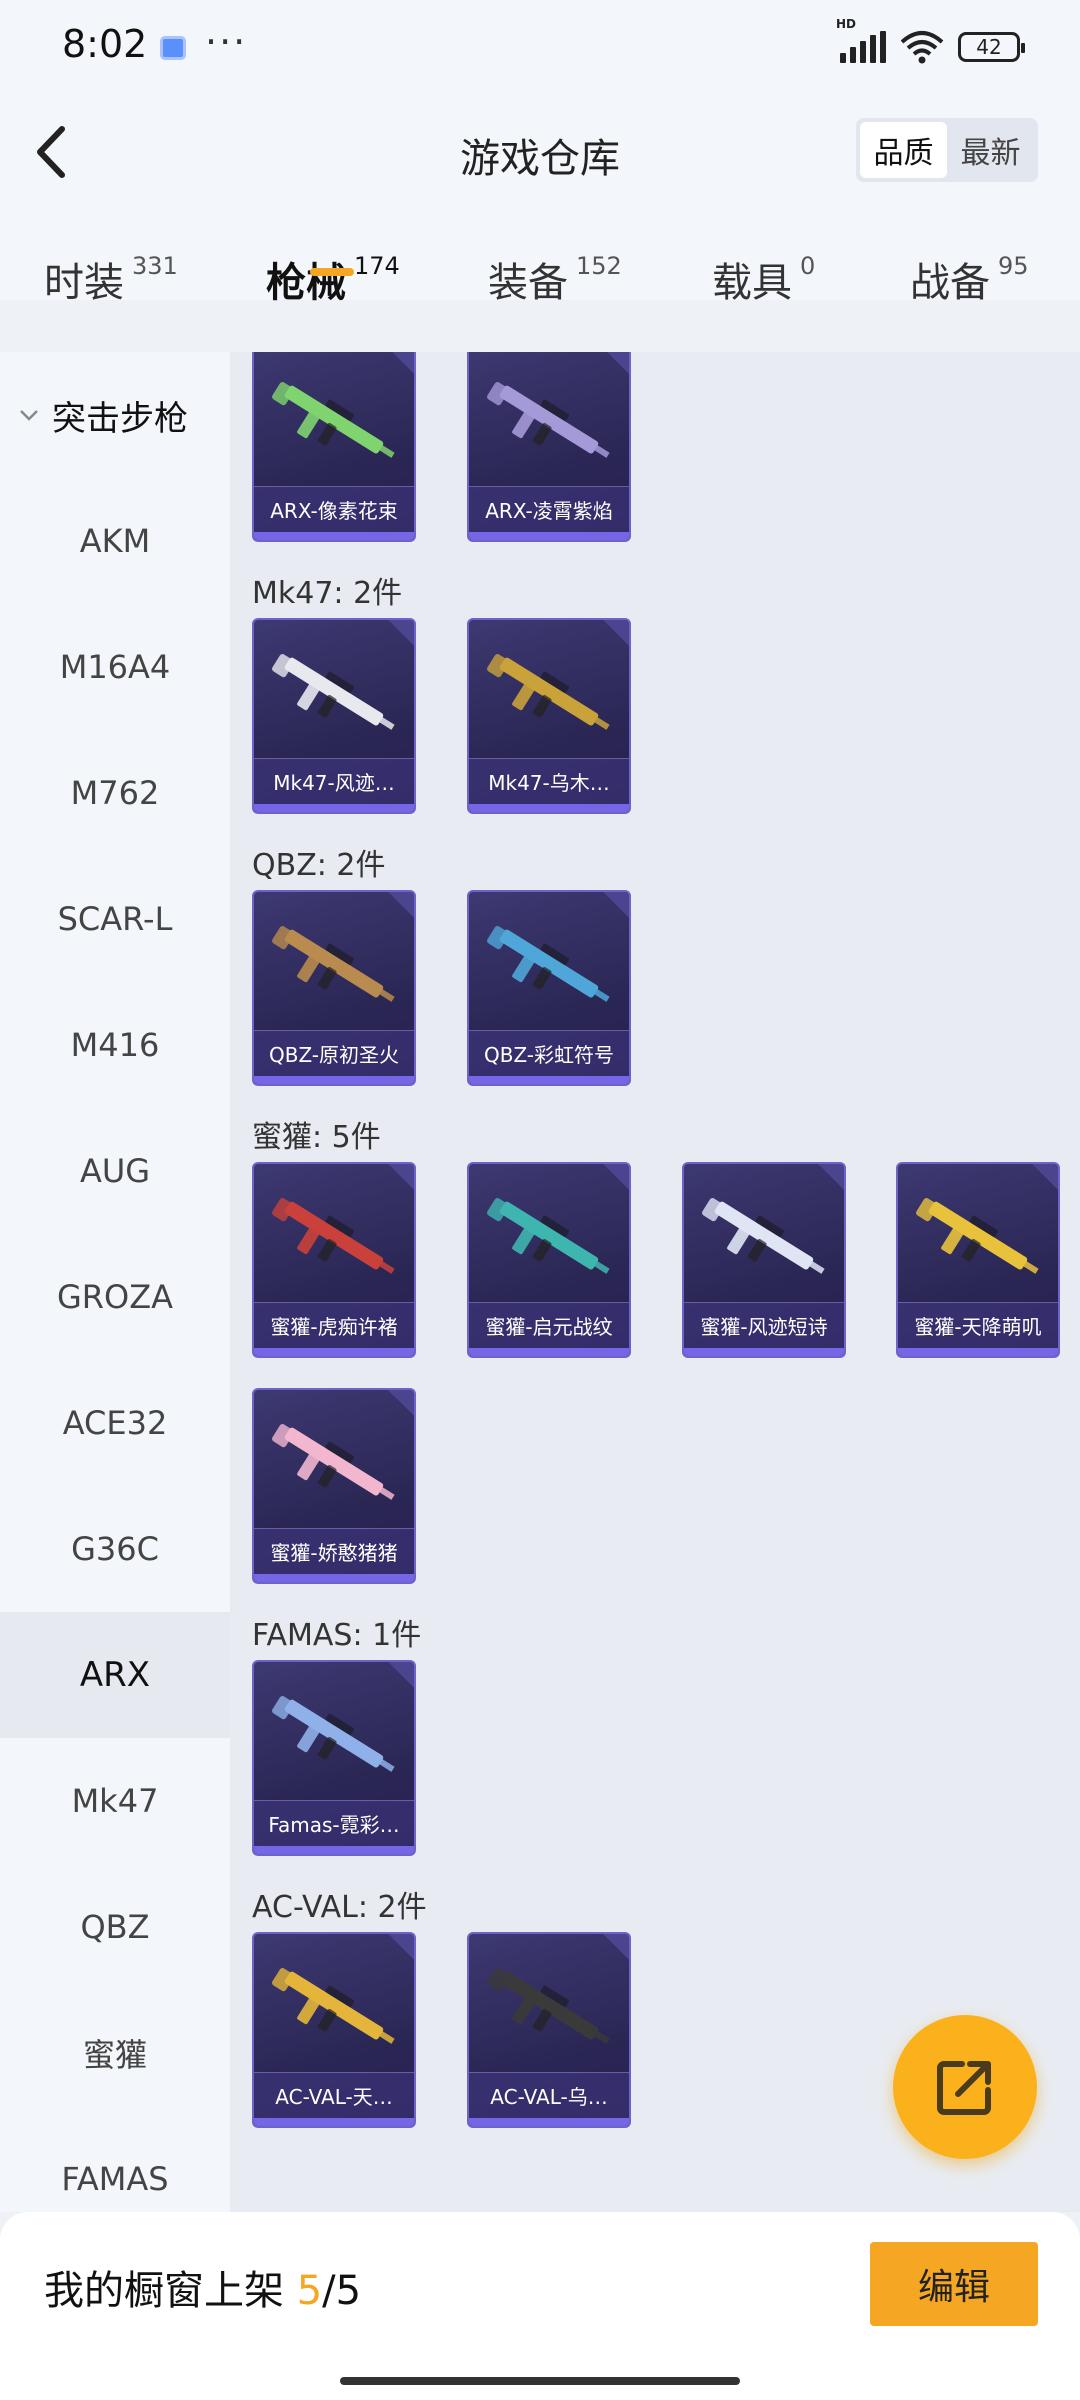 This screenshot has width=1080, height=2400. Describe the element at coordinates (115, 1171) in the screenshot. I see `sidebar-item-aug: AUG` at that location.